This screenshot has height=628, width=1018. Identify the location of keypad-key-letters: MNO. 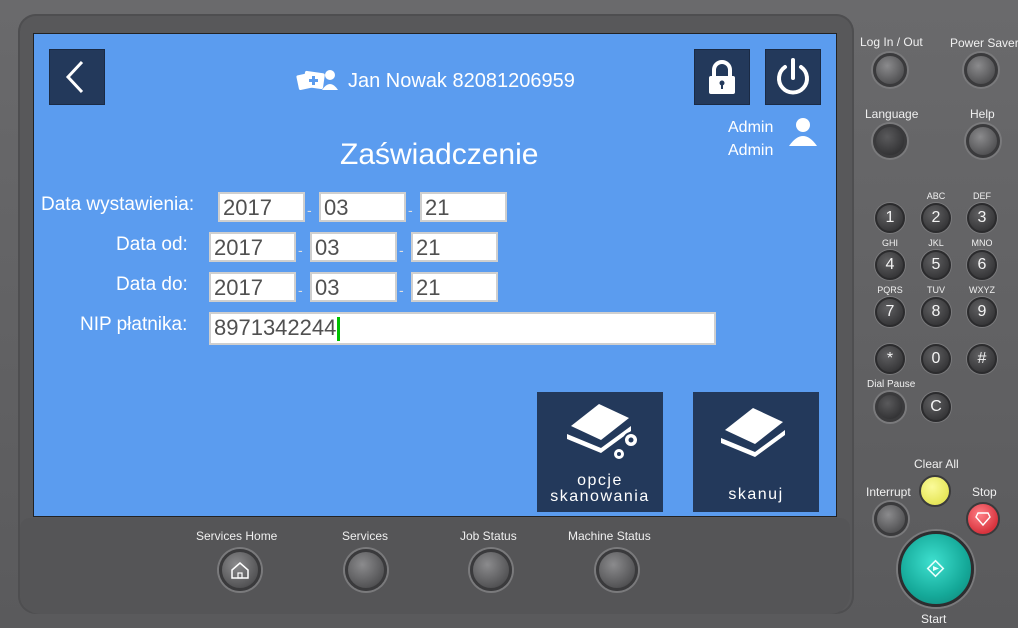
(982, 243).